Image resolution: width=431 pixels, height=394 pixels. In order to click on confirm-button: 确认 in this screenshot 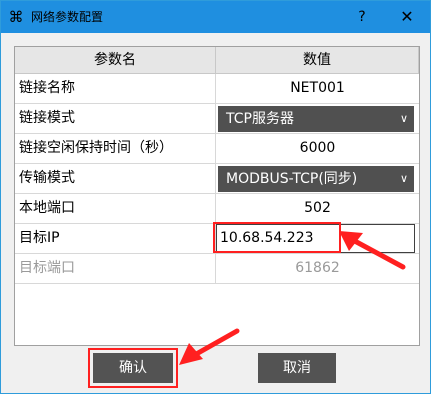, I will do `click(133, 368)`.